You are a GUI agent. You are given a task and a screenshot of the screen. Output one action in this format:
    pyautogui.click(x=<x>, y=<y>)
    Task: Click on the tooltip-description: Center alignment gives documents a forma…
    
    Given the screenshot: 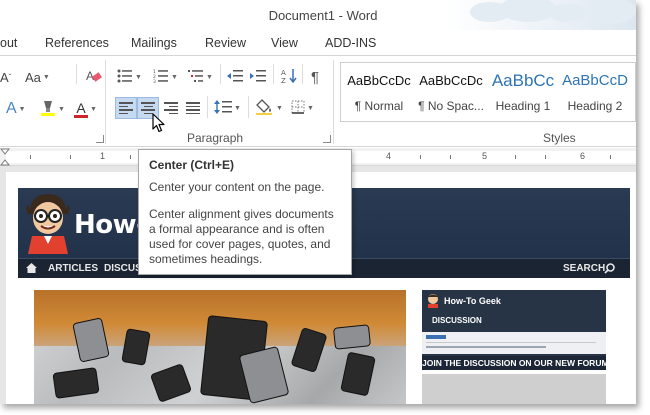 What is the action you would take?
    pyautogui.click(x=241, y=236)
    